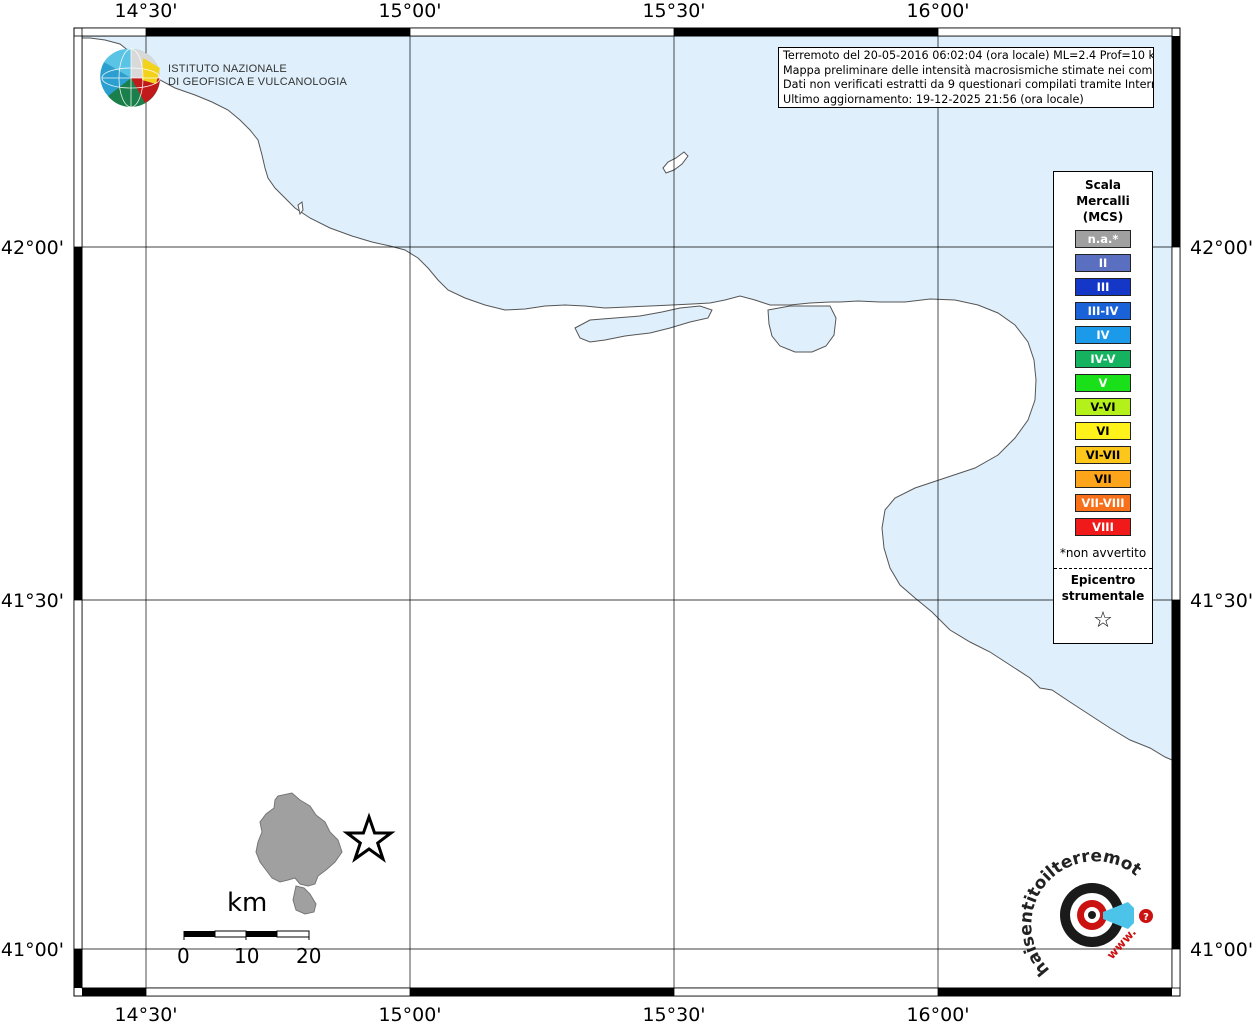 The width and height of the screenshot is (1255, 1024). Describe the element at coordinates (1103, 588) in the screenshot. I see `legend-epicenter-label: Epicentro strumentale` at that location.